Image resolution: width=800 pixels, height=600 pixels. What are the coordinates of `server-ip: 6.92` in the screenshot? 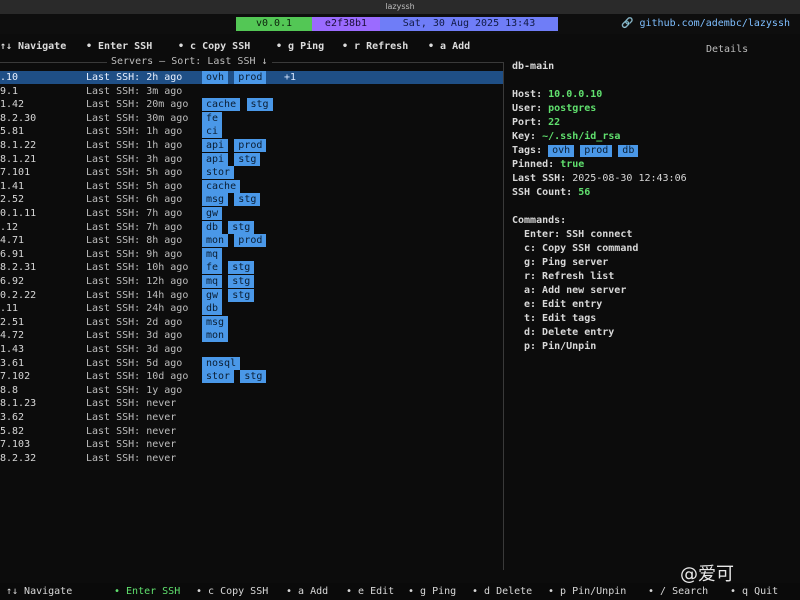 It's located at (12, 281).